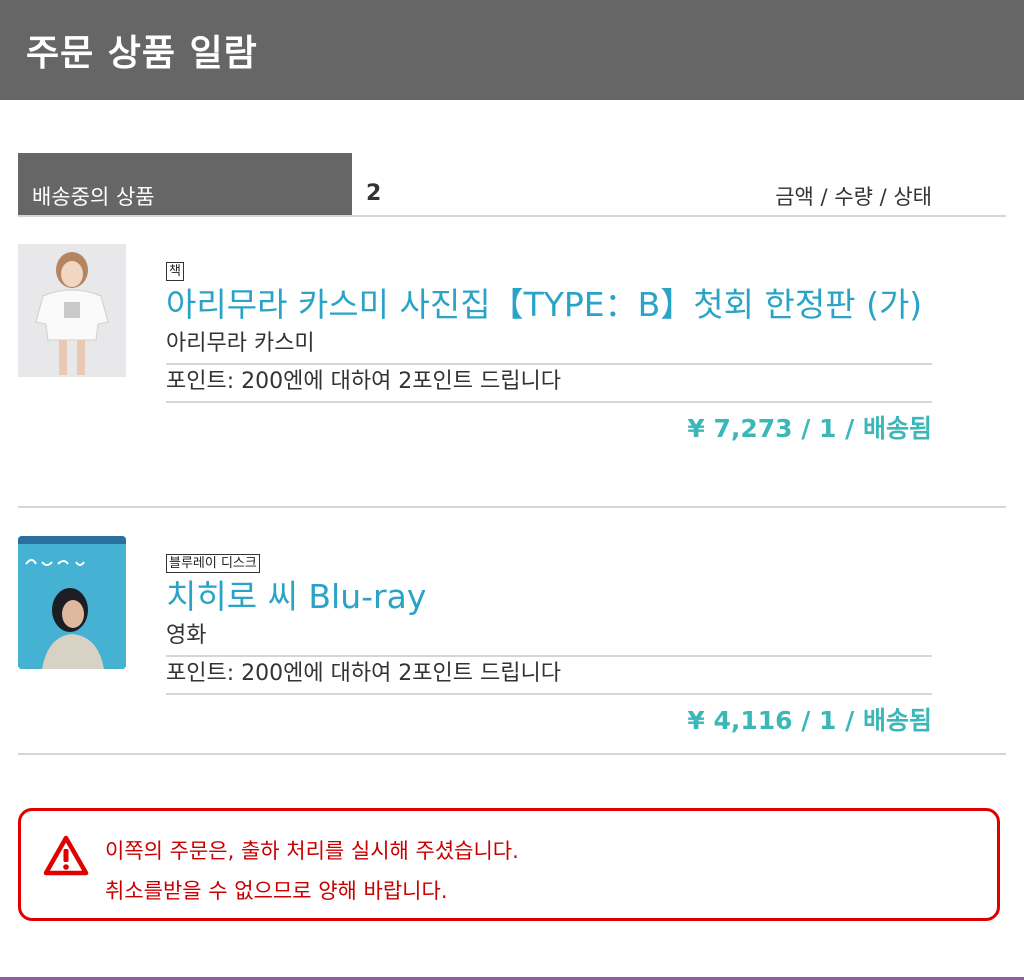 This screenshot has width=1024, height=980. What do you see at coordinates (853, 197) in the screenshot?
I see `columns-label: 금액 / 수량 / 상태` at bounding box center [853, 197].